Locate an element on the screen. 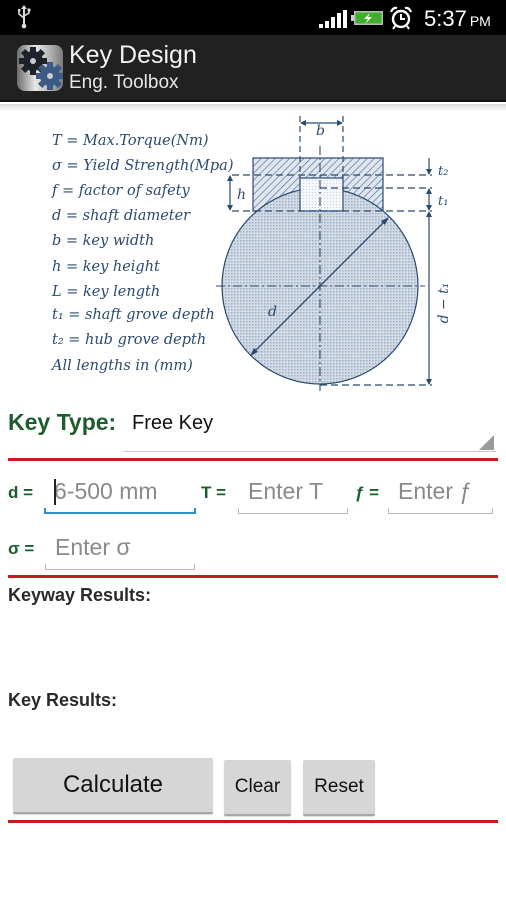 Image resolution: width=506 pixels, height=900 pixels. reset-button: Reset is located at coordinates (339, 788).